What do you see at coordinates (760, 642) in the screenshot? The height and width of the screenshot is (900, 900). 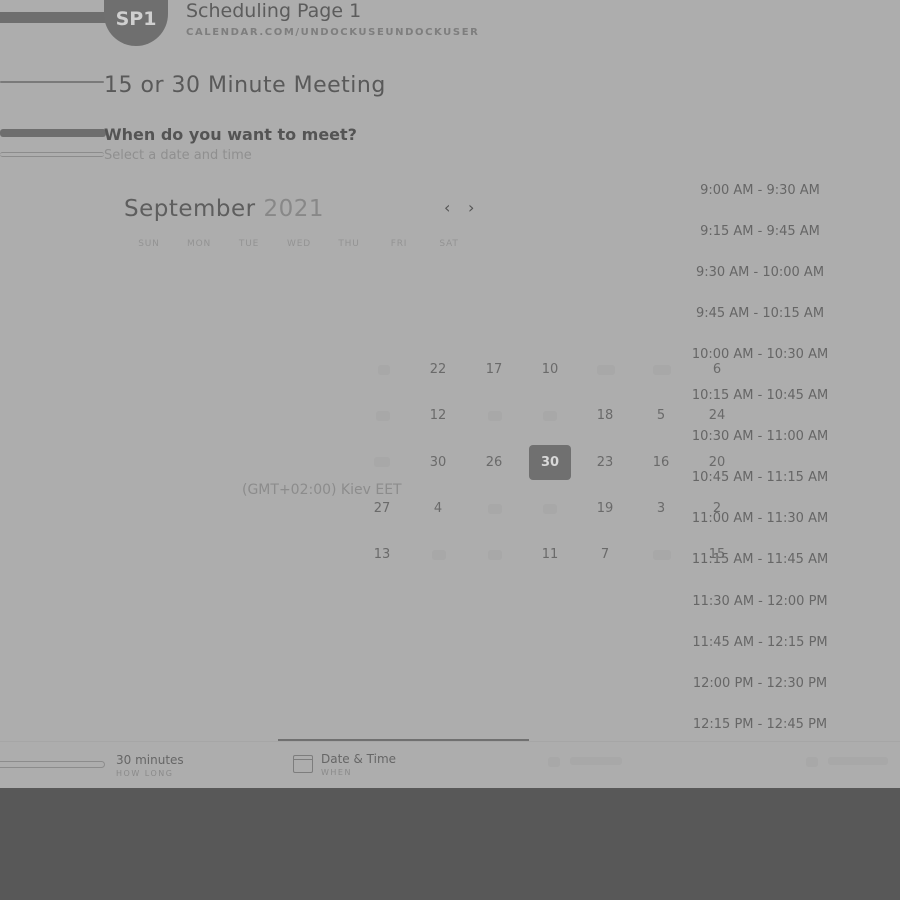 I see `time-slot: 11:45 AM - 12:15 PM` at bounding box center [760, 642].